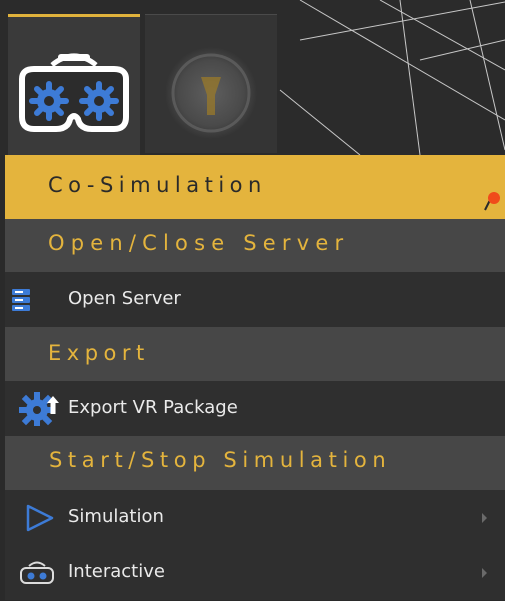 The height and width of the screenshot is (601, 505). What do you see at coordinates (21, 299) in the screenshot?
I see `server-icon` at bounding box center [21, 299].